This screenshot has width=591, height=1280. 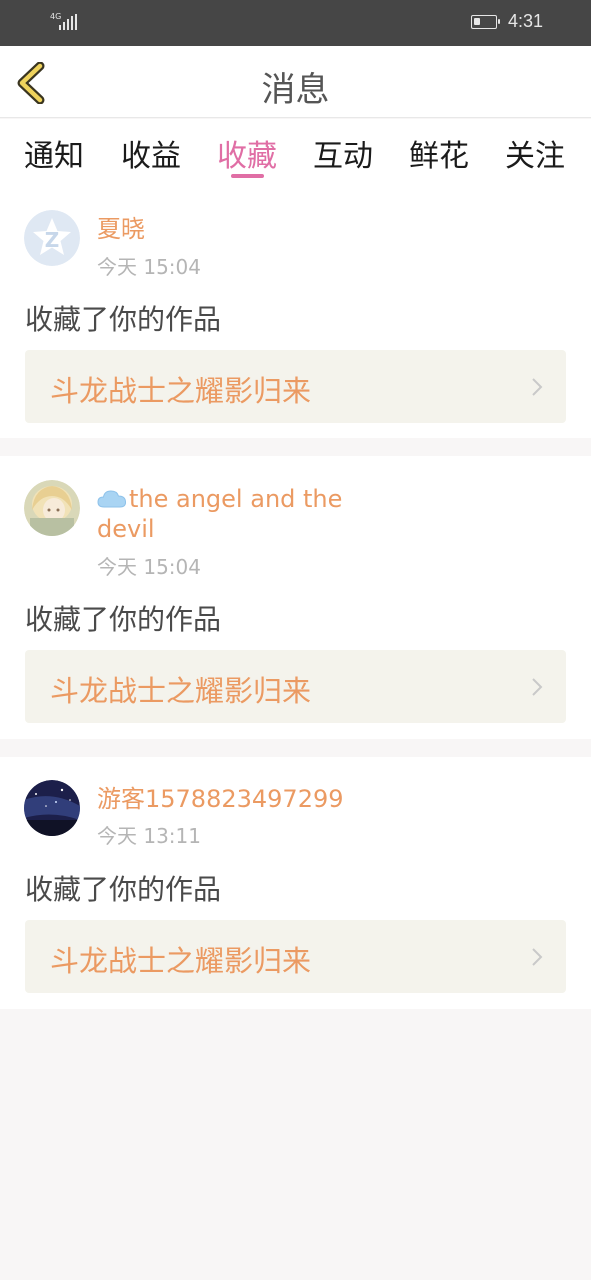 What do you see at coordinates (485, 22) in the screenshot?
I see `battery-icon` at bounding box center [485, 22].